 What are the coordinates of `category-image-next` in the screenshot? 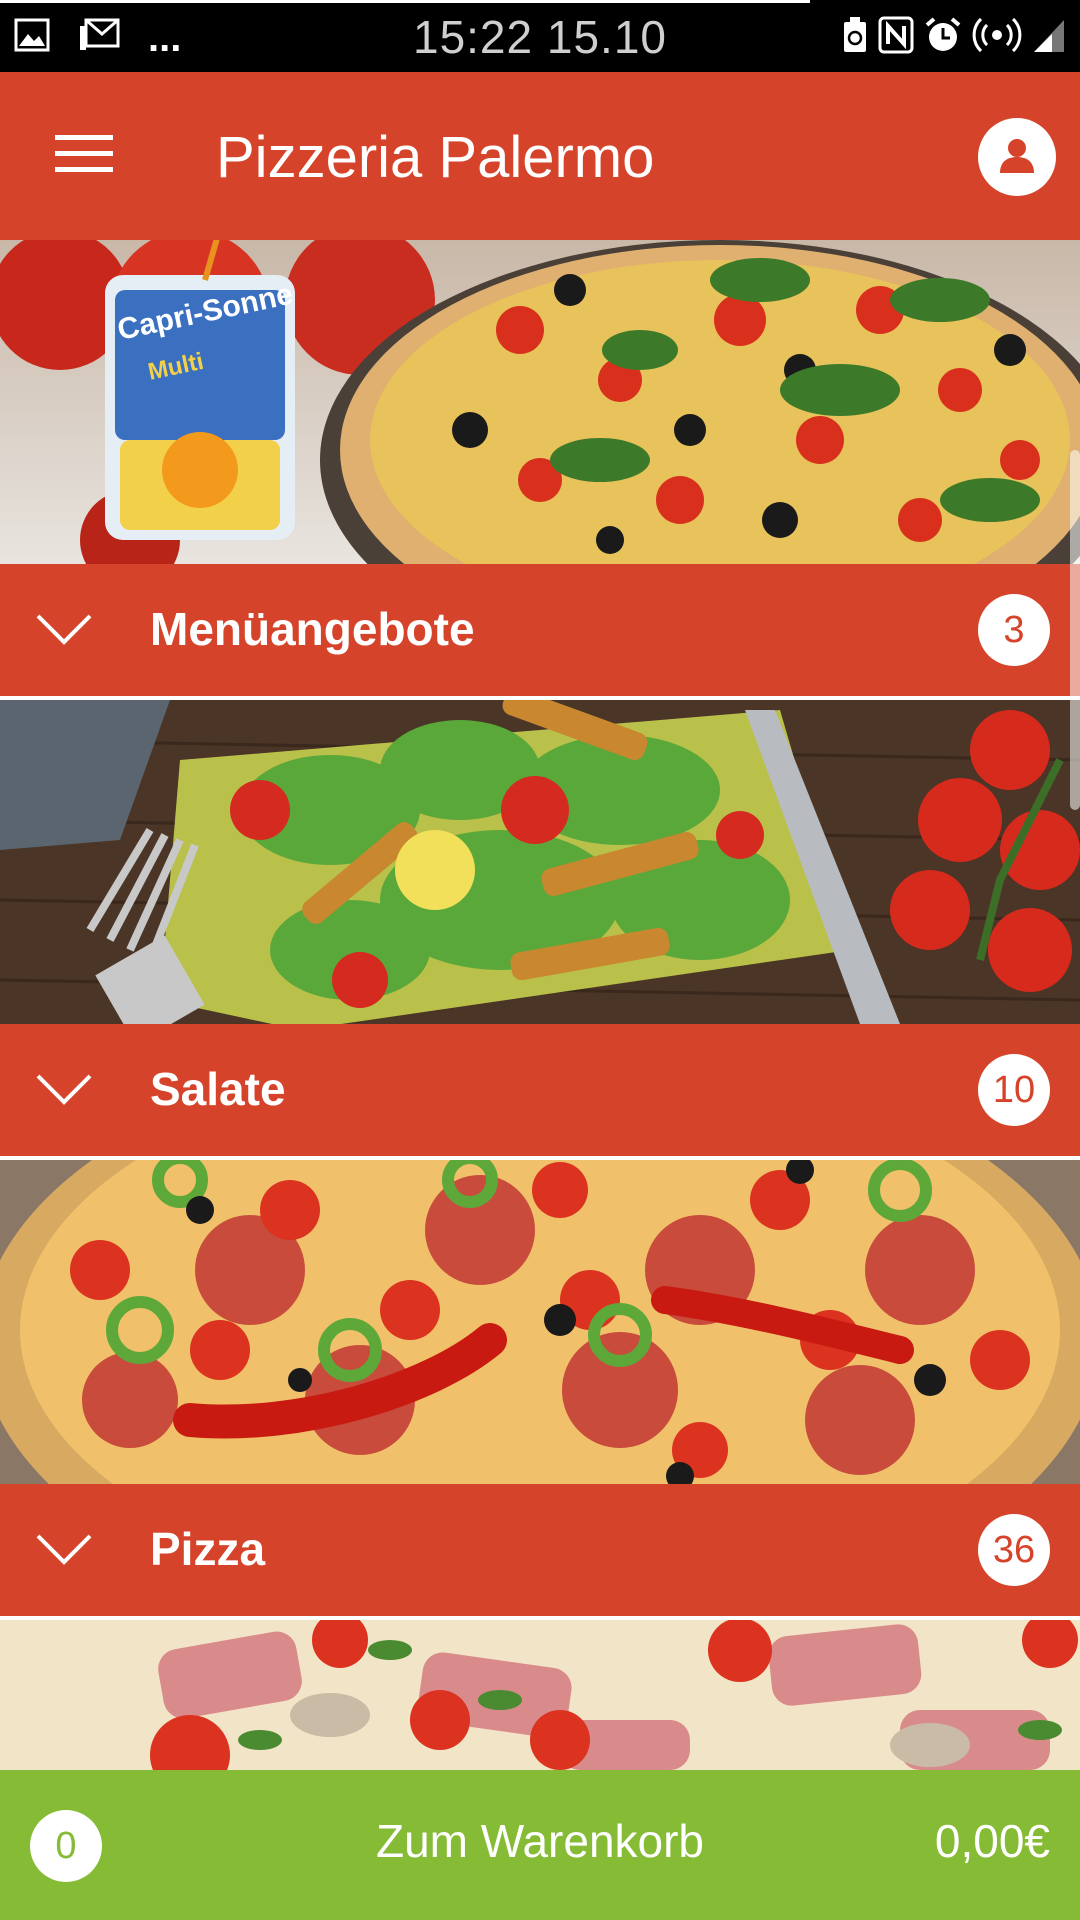 It's located at (540, 1695).